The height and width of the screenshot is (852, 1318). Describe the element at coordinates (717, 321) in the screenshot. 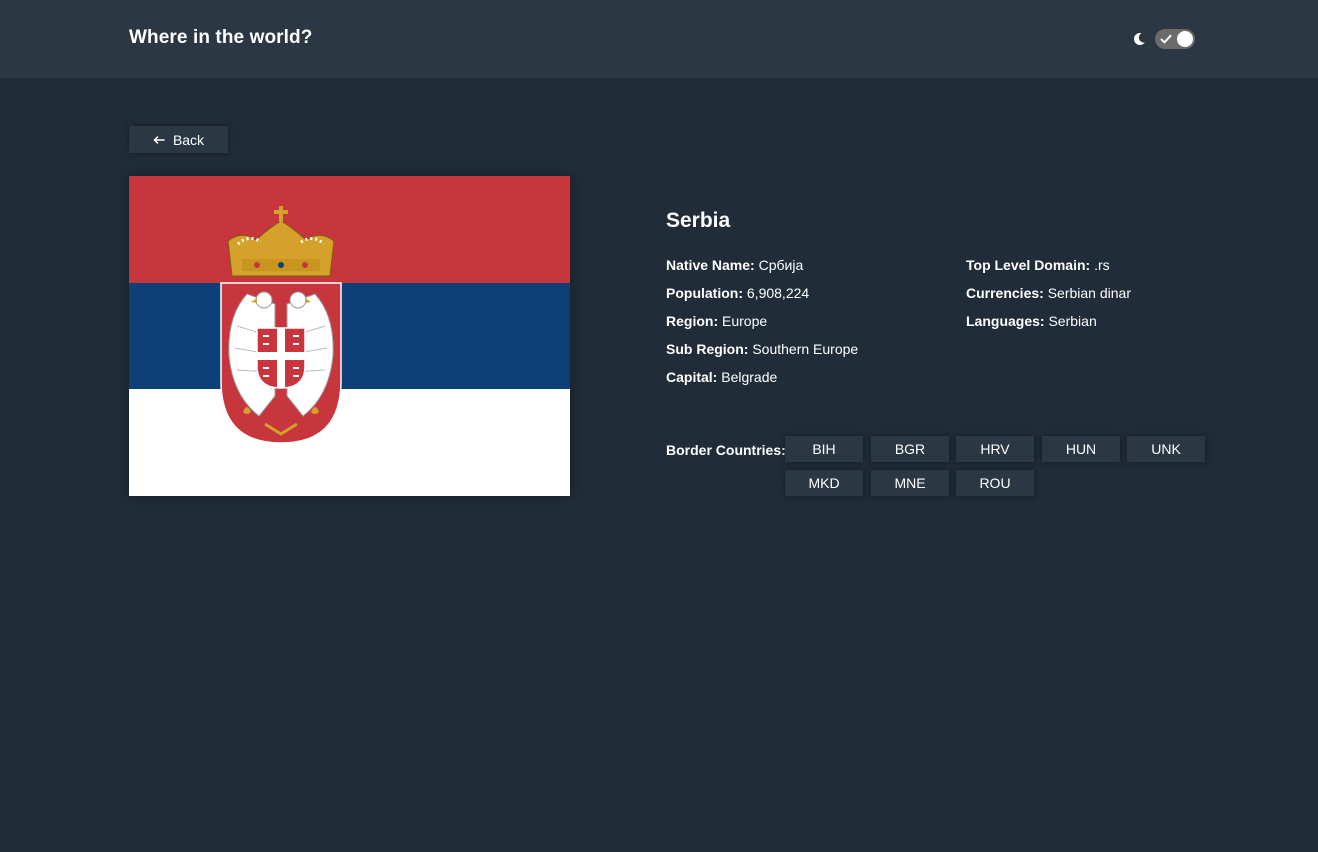

I see `detail-region: Region: Europe` at that location.